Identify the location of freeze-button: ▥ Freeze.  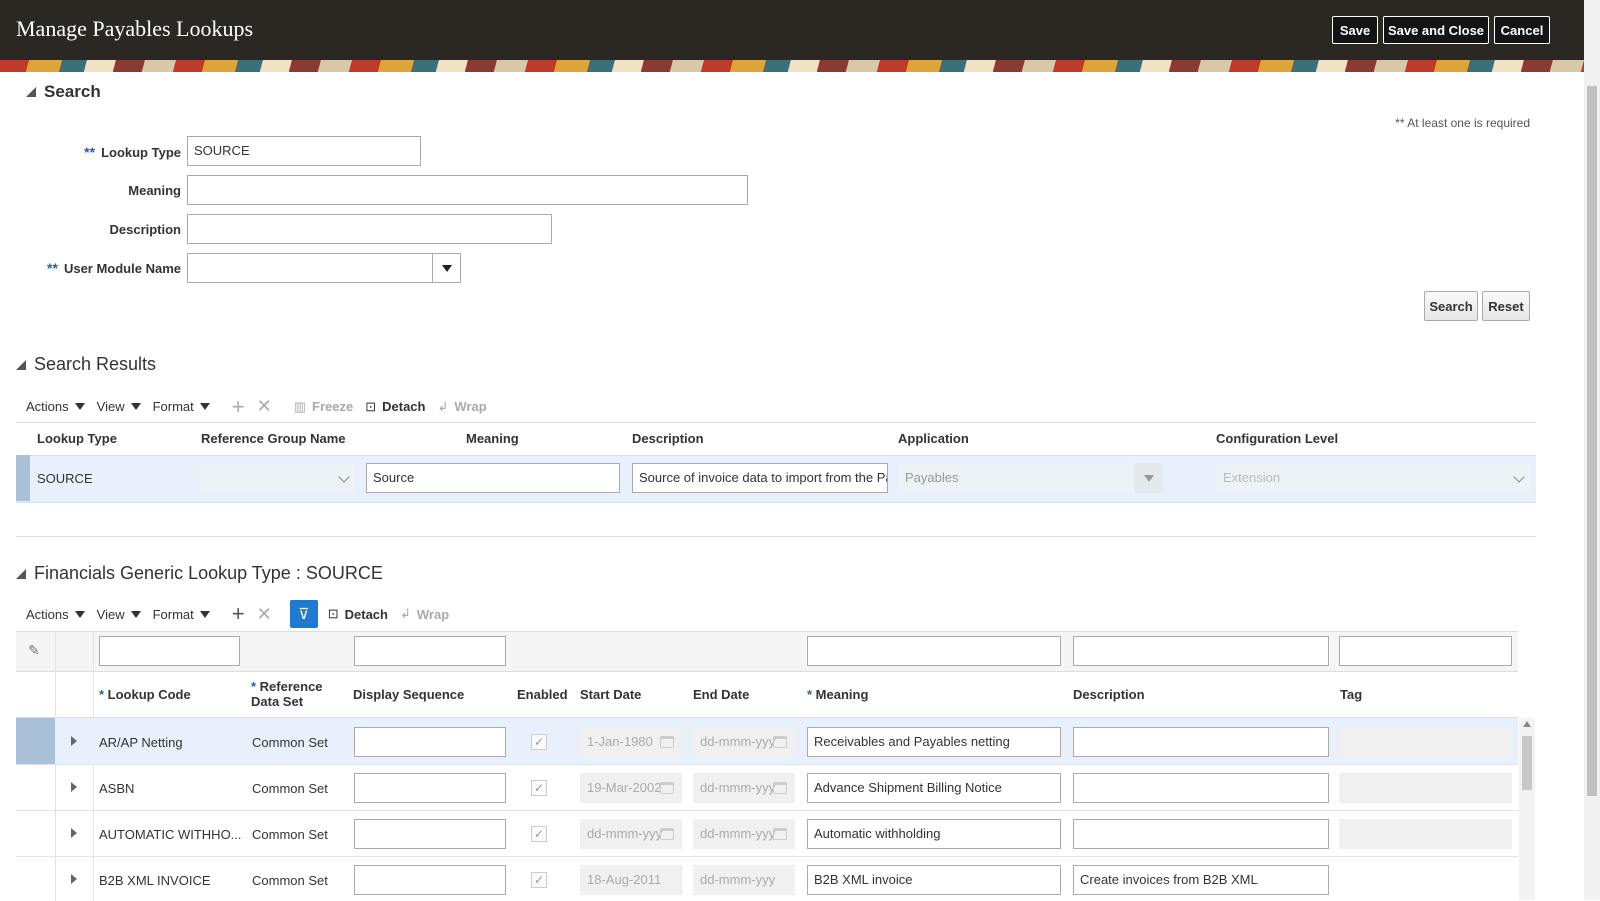
(324, 407).